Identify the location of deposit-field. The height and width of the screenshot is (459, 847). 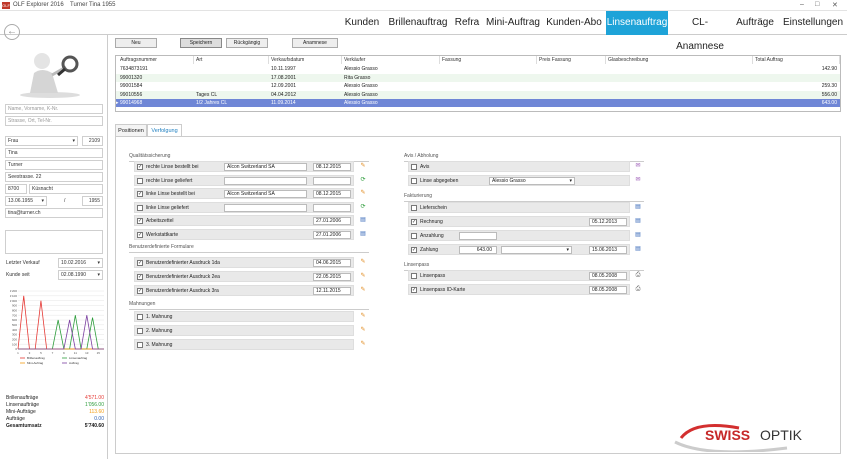
(478, 236).